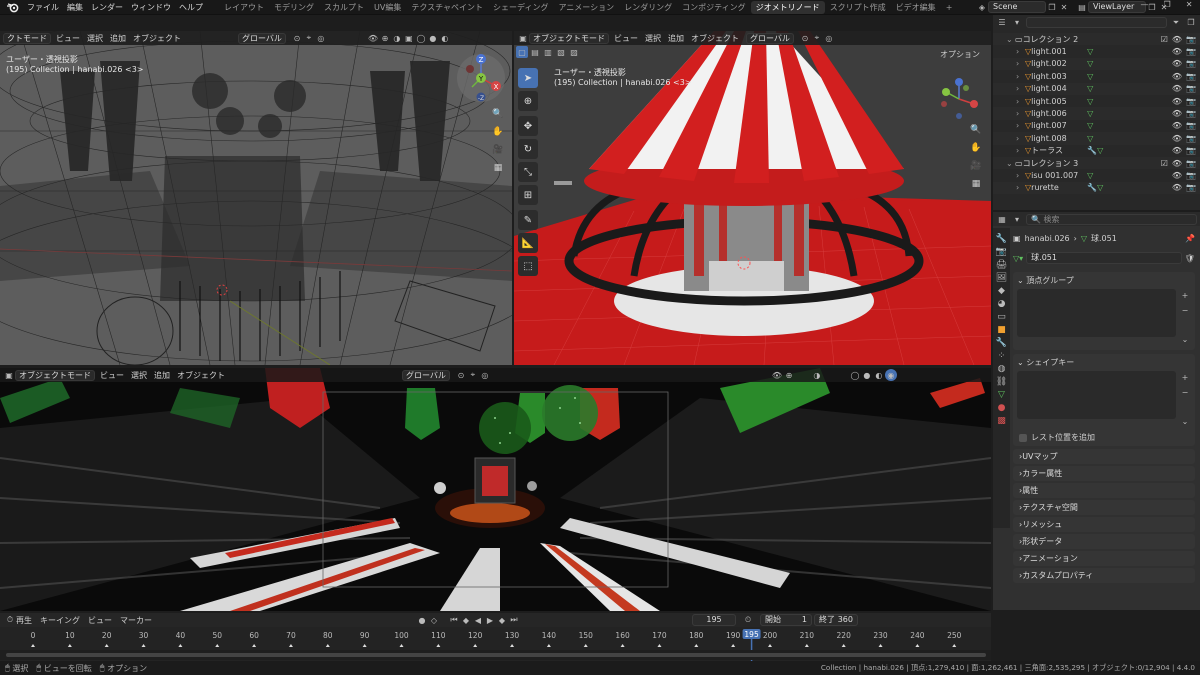  Describe the element at coordinates (43, 7) in the screenshot. I see `menu-file: ファイル` at that location.